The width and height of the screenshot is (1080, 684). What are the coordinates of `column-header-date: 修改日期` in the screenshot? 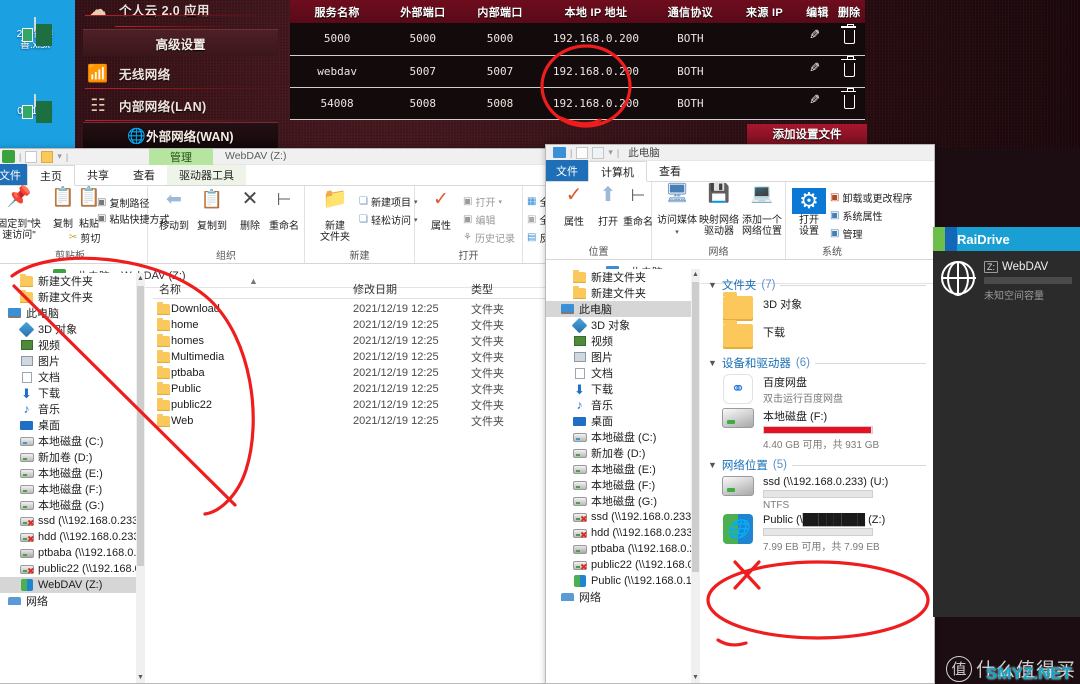 It's located at (375, 289).